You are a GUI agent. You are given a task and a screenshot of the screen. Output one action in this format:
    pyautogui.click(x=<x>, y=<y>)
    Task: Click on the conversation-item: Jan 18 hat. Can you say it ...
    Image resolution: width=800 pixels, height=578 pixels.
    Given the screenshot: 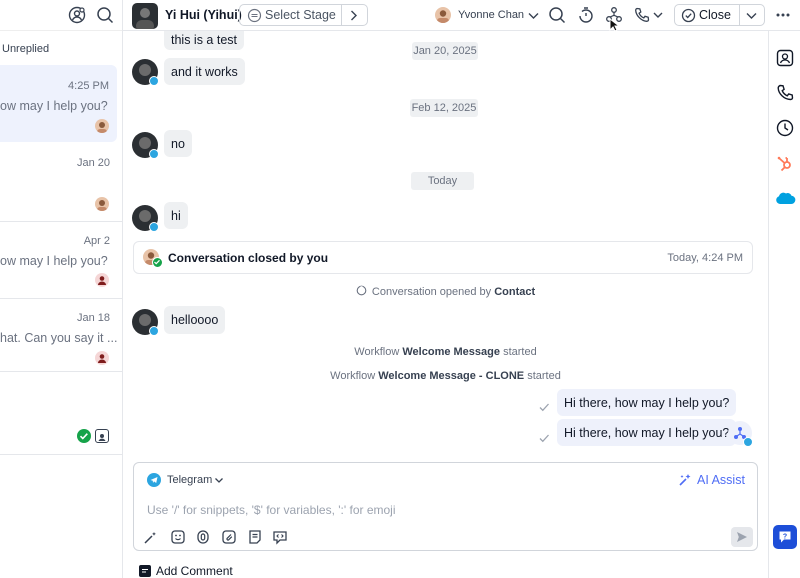 What is the action you would take?
    pyautogui.click(x=61, y=335)
    